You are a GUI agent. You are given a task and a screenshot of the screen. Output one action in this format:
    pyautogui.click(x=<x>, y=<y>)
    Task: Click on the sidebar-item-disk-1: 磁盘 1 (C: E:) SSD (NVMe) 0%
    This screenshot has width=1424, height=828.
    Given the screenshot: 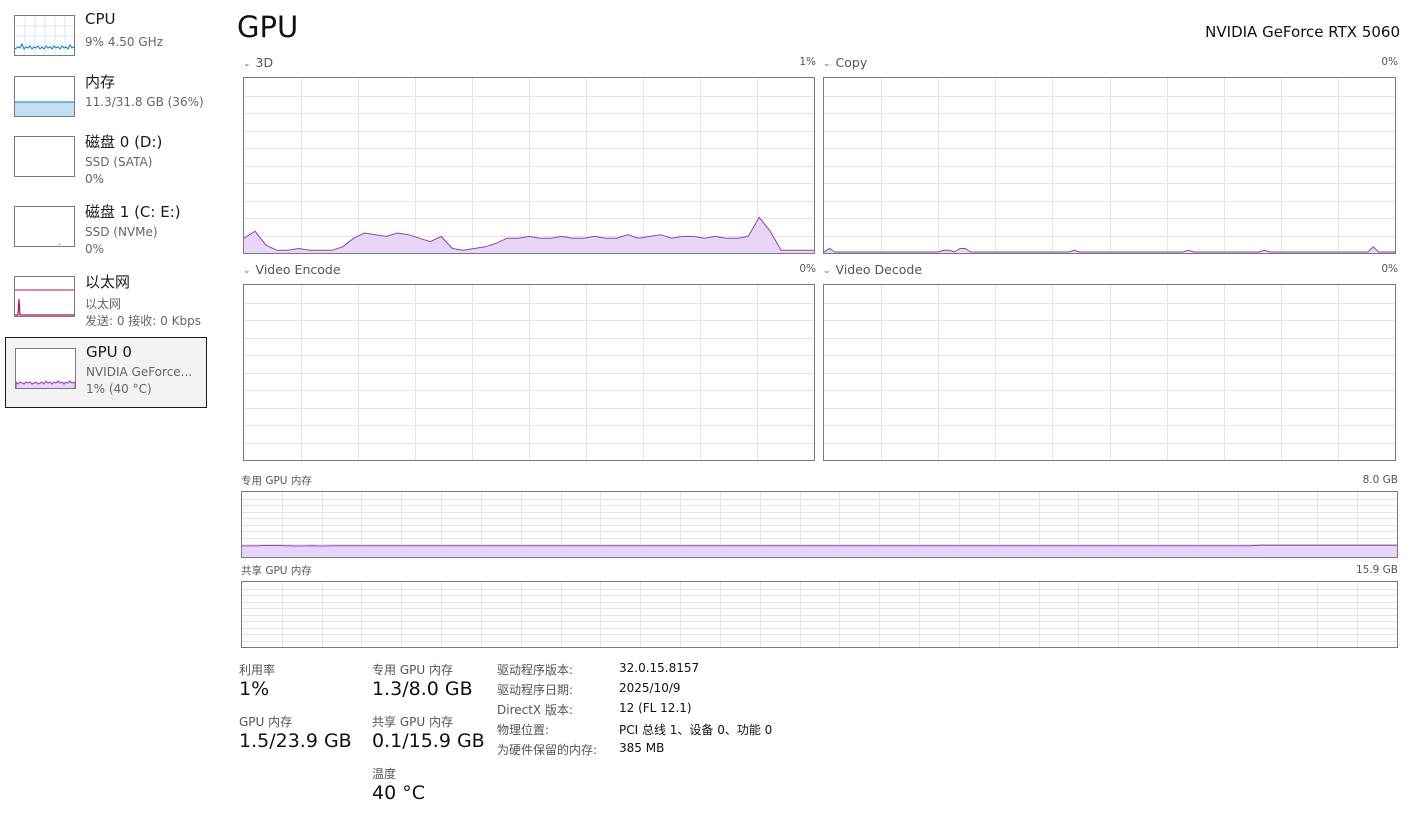 What is the action you would take?
    pyautogui.click(x=106, y=231)
    